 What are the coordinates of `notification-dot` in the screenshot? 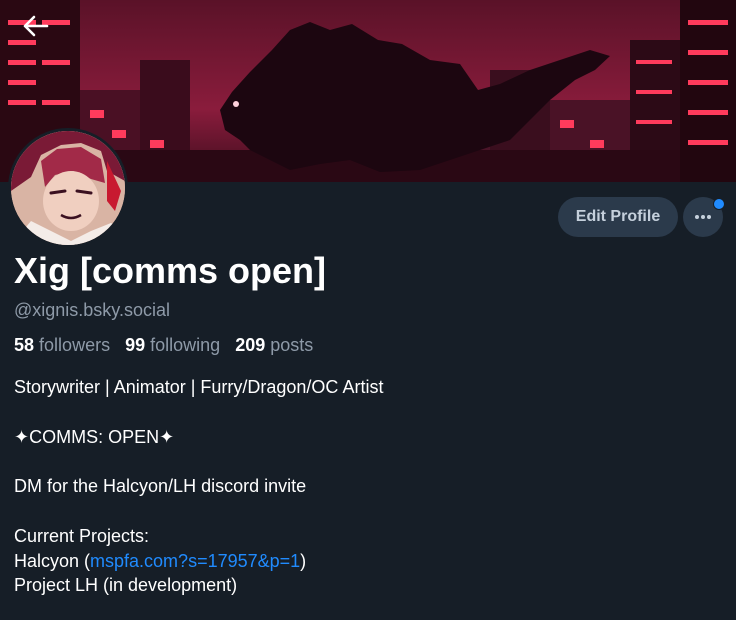 It's located at (719, 204).